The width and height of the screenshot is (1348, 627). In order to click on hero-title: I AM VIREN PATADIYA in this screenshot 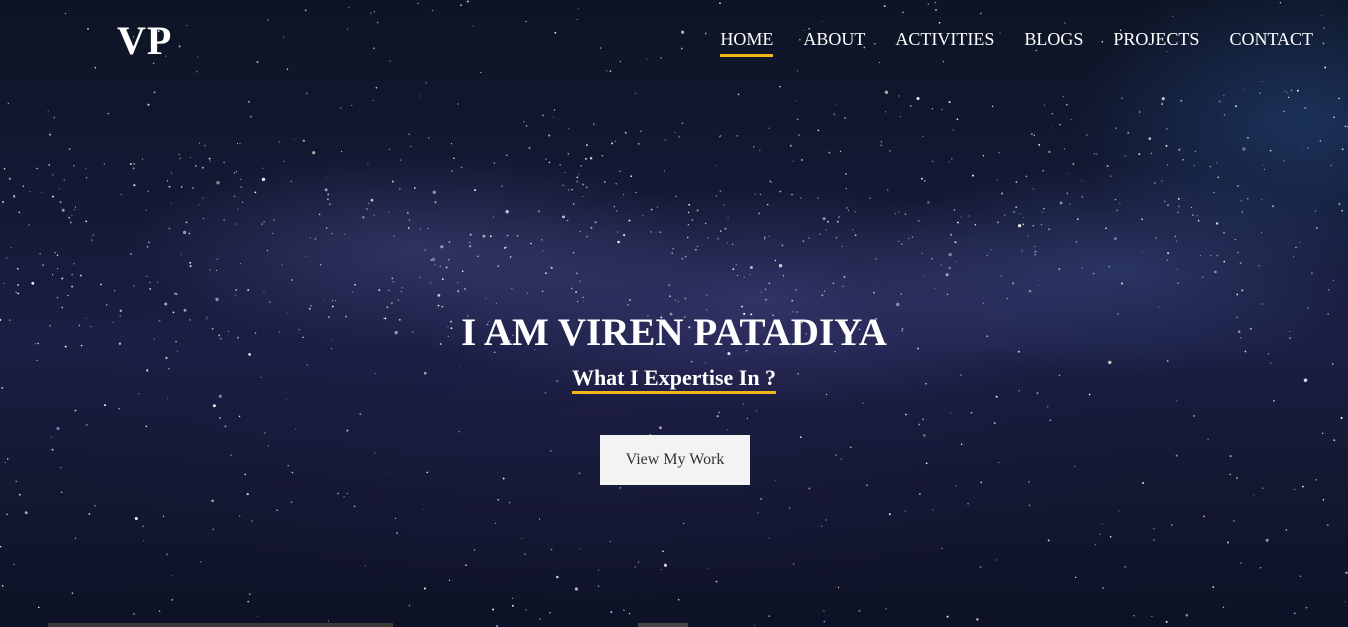, I will do `click(674, 332)`.